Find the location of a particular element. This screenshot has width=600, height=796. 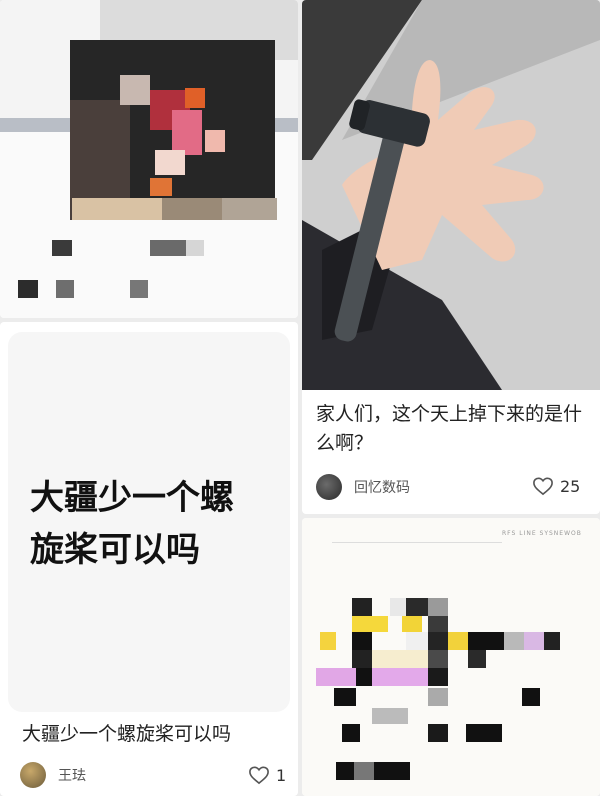

cover-caption: 大疆少一个螺旋桨可以吗 is located at coordinates (132, 524).